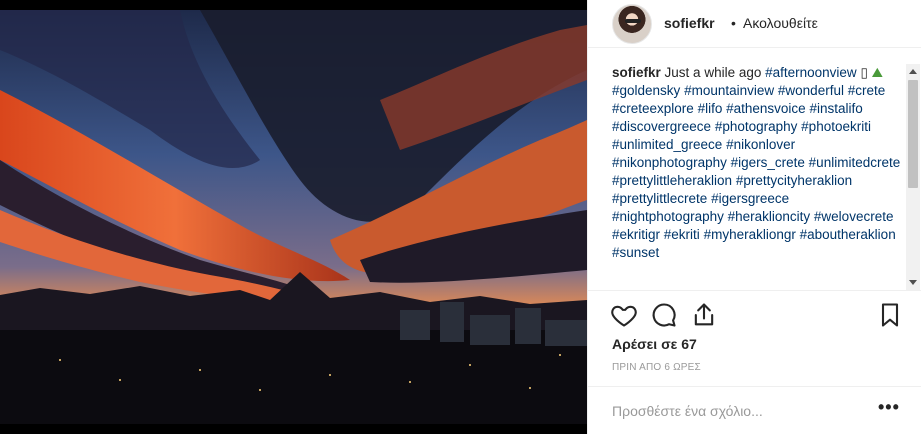 The width and height of the screenshot is (921, 434). I want to click on comment-icon, so click(664, 315).